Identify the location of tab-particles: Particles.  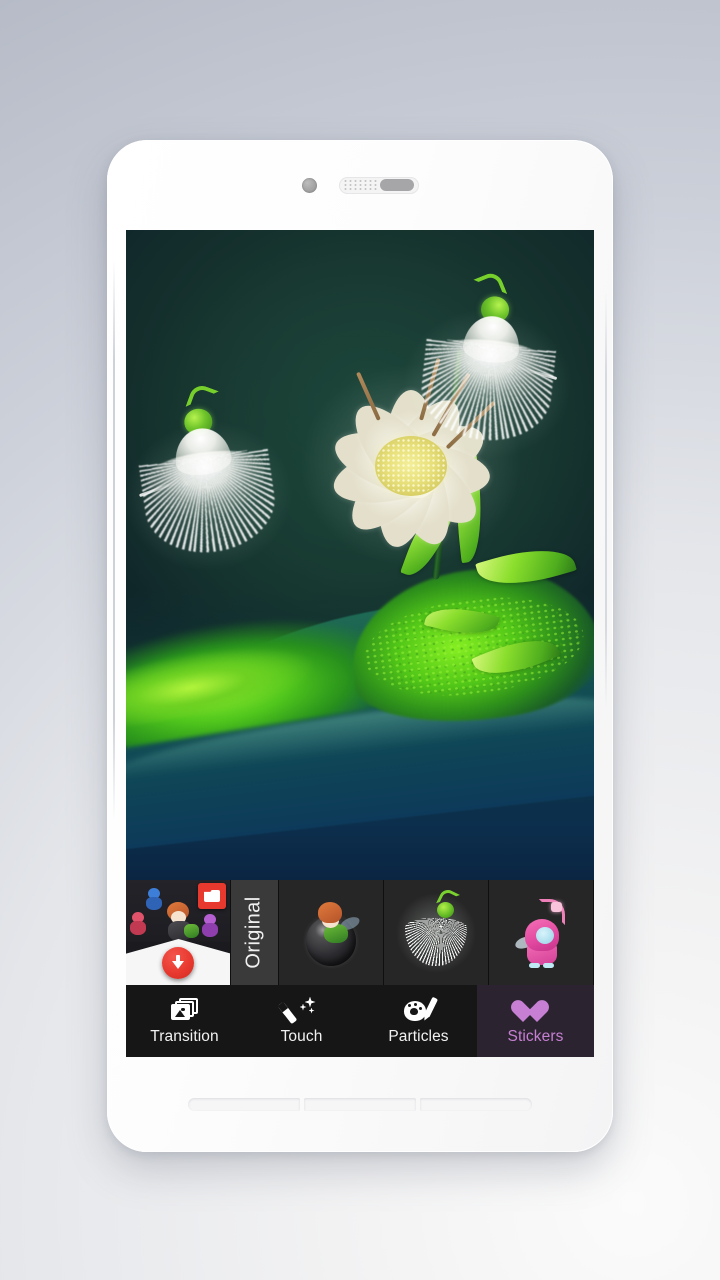
(418, 1021).